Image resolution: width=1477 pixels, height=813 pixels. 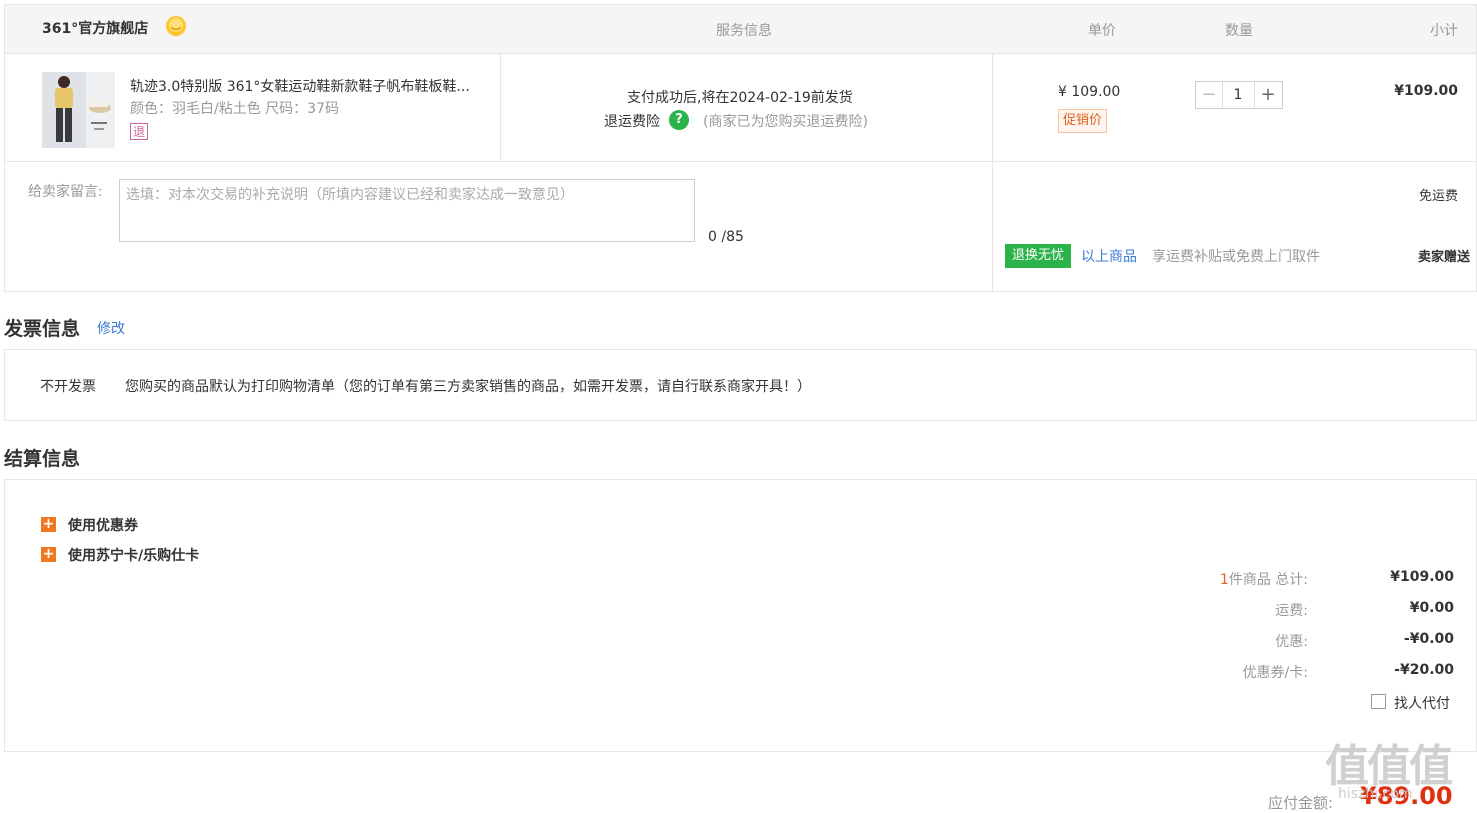 I want to click on shipping-label: 运费:, so click(x=1291, y=611).